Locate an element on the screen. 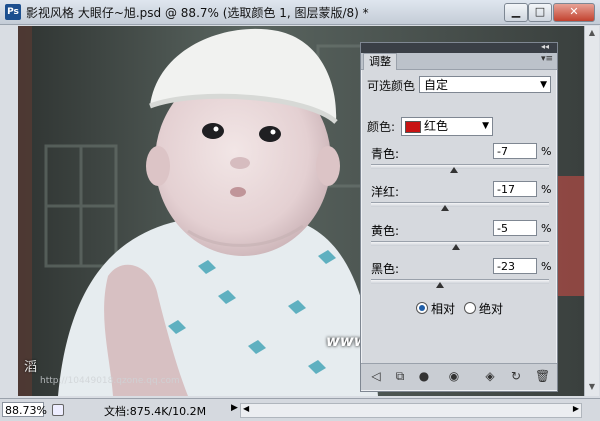 The height and width of the screenshot is (421, 600). panel-tab-bar: 调整 ▾≡ is located at coordinates (459, 61).